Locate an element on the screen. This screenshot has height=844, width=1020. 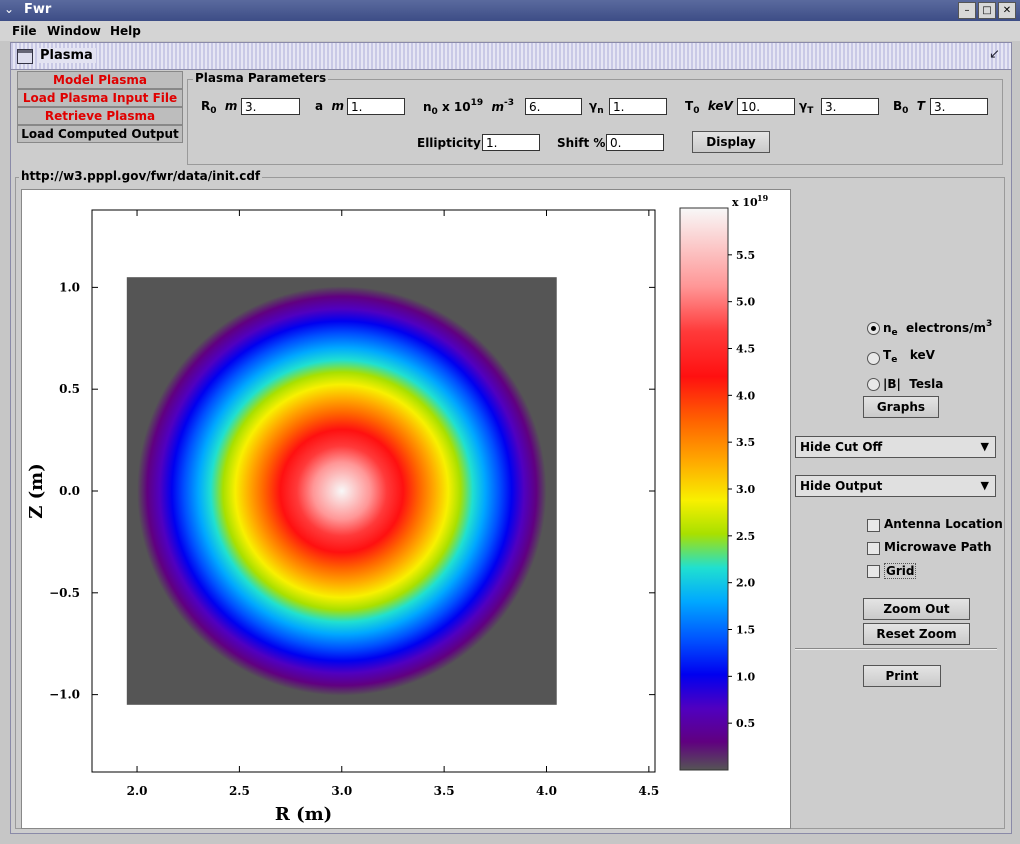
colorbar-scale-label: x 10 is located at coordinates (745, 202).